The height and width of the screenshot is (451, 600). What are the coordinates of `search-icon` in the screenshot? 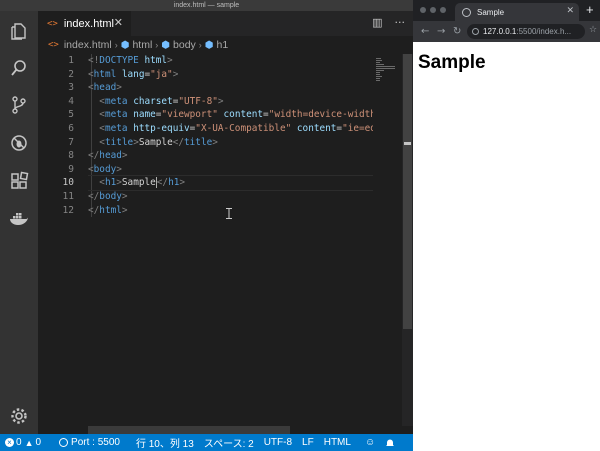 It's located at (19, 68).